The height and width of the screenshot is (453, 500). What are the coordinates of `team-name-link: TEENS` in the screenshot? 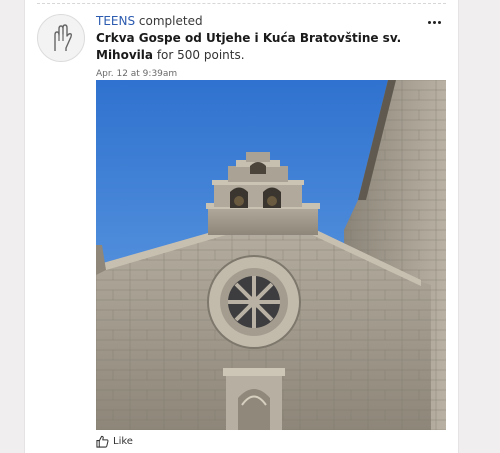 It's located at (115, 21).